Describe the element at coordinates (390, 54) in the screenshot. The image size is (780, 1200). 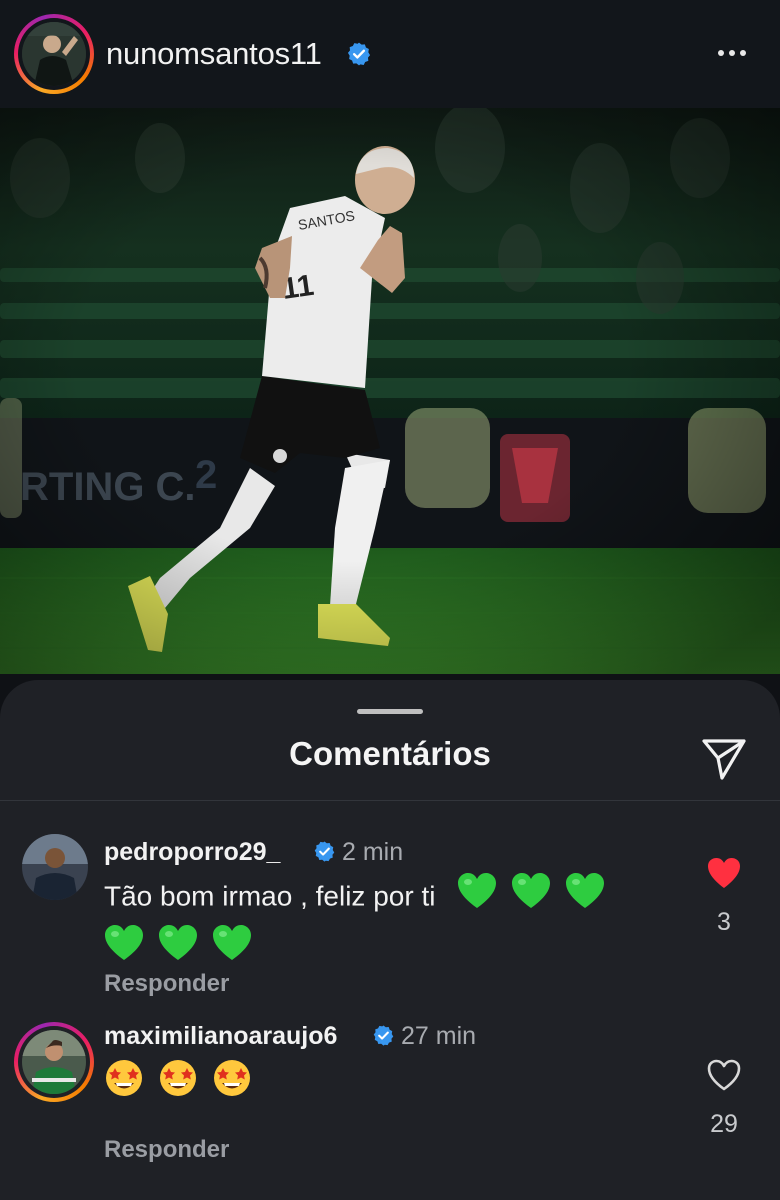
I see `post-header: nunomsantos11` at that location.